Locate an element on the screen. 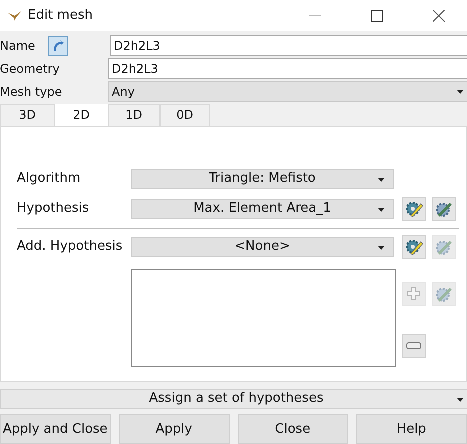 This screenshot has width=467, height=444. field-label: Geometry is located at coordinates (30, 69).